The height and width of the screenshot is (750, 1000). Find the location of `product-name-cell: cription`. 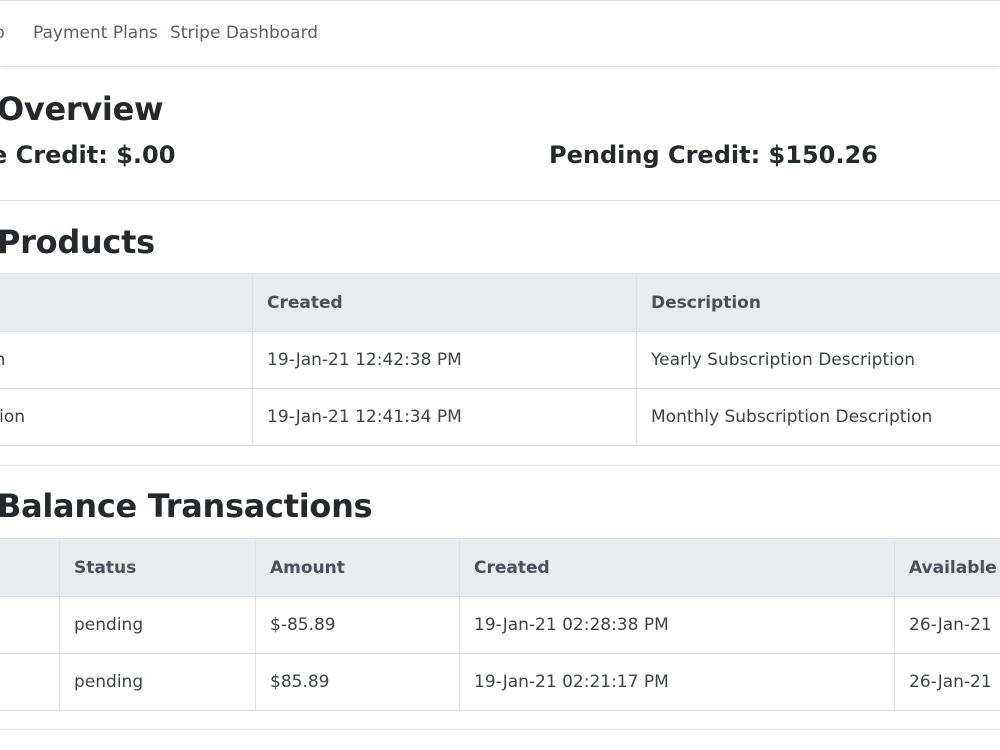

product-name-cell: cription is located at coordinates (126, 360).